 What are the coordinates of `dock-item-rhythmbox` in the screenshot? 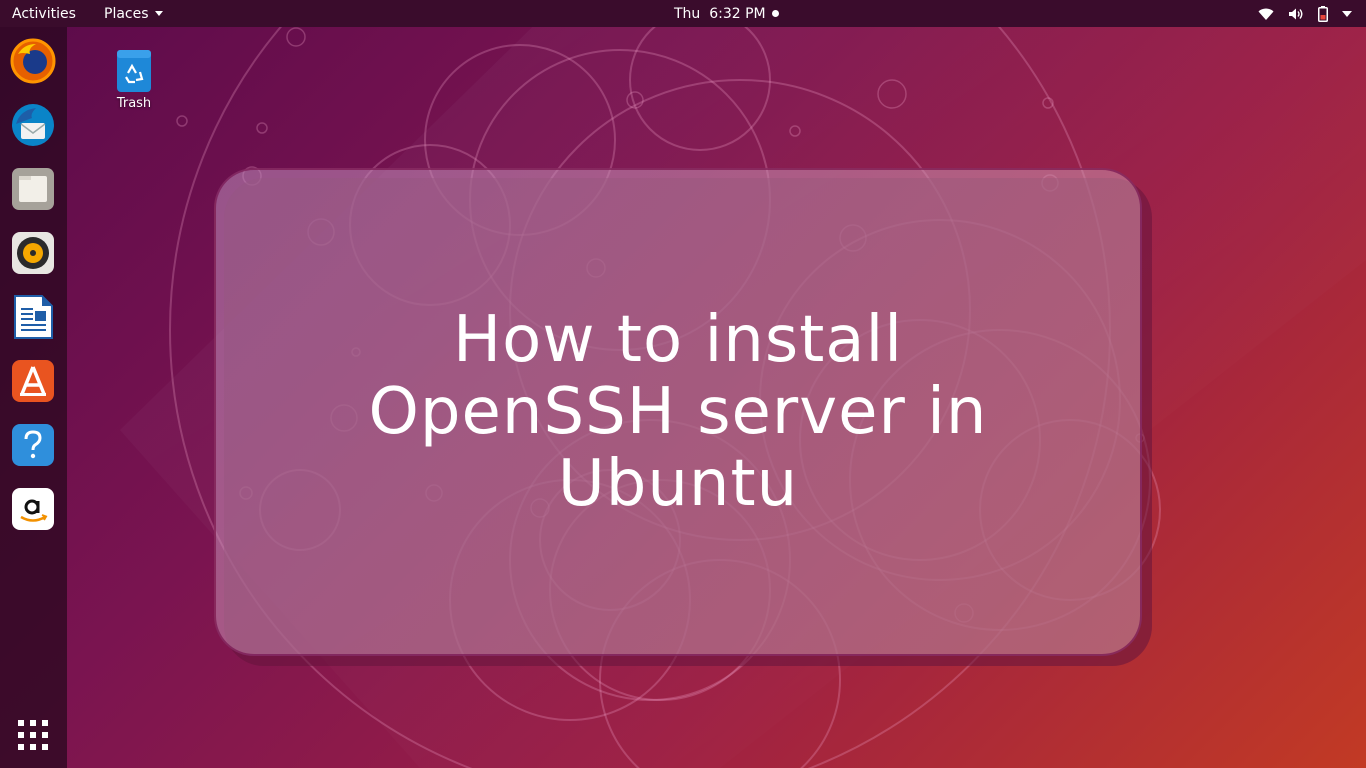 It's located at (33, 253).